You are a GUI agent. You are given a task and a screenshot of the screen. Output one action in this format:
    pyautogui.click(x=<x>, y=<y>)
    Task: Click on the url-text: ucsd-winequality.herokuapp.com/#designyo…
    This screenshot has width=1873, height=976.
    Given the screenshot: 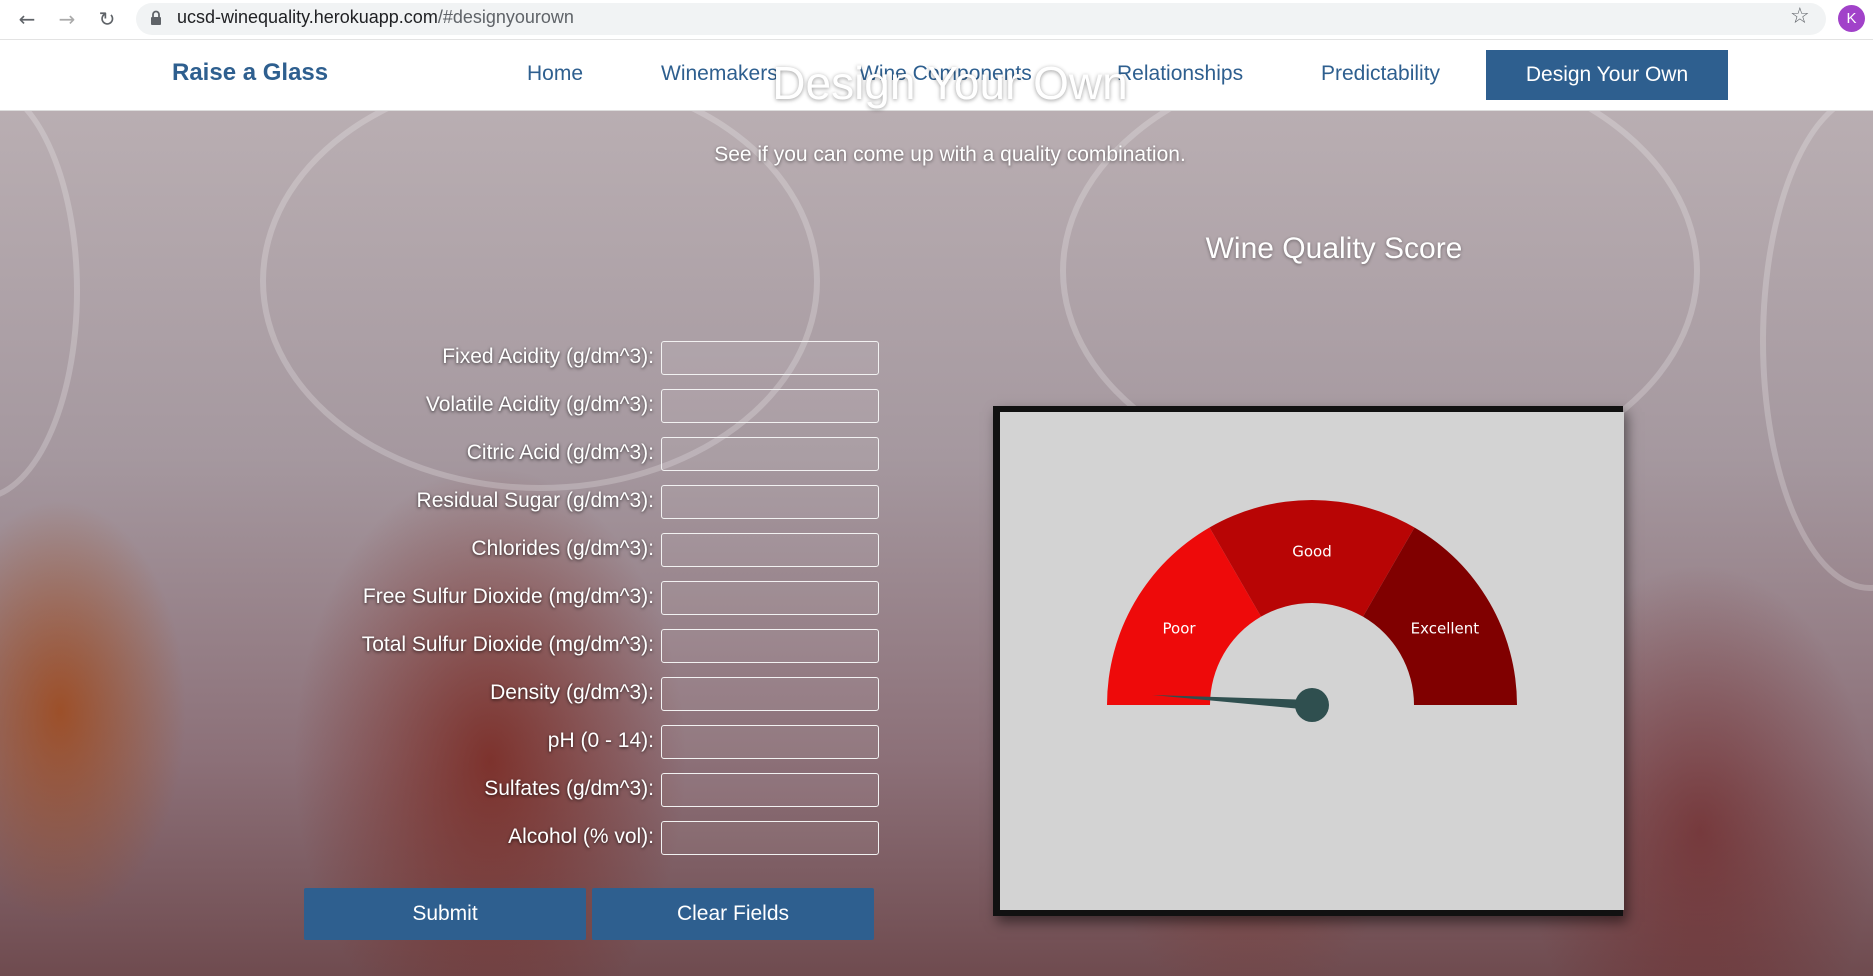 What is the action you would take?
    pyautogui.click(x=375, y=17)
    